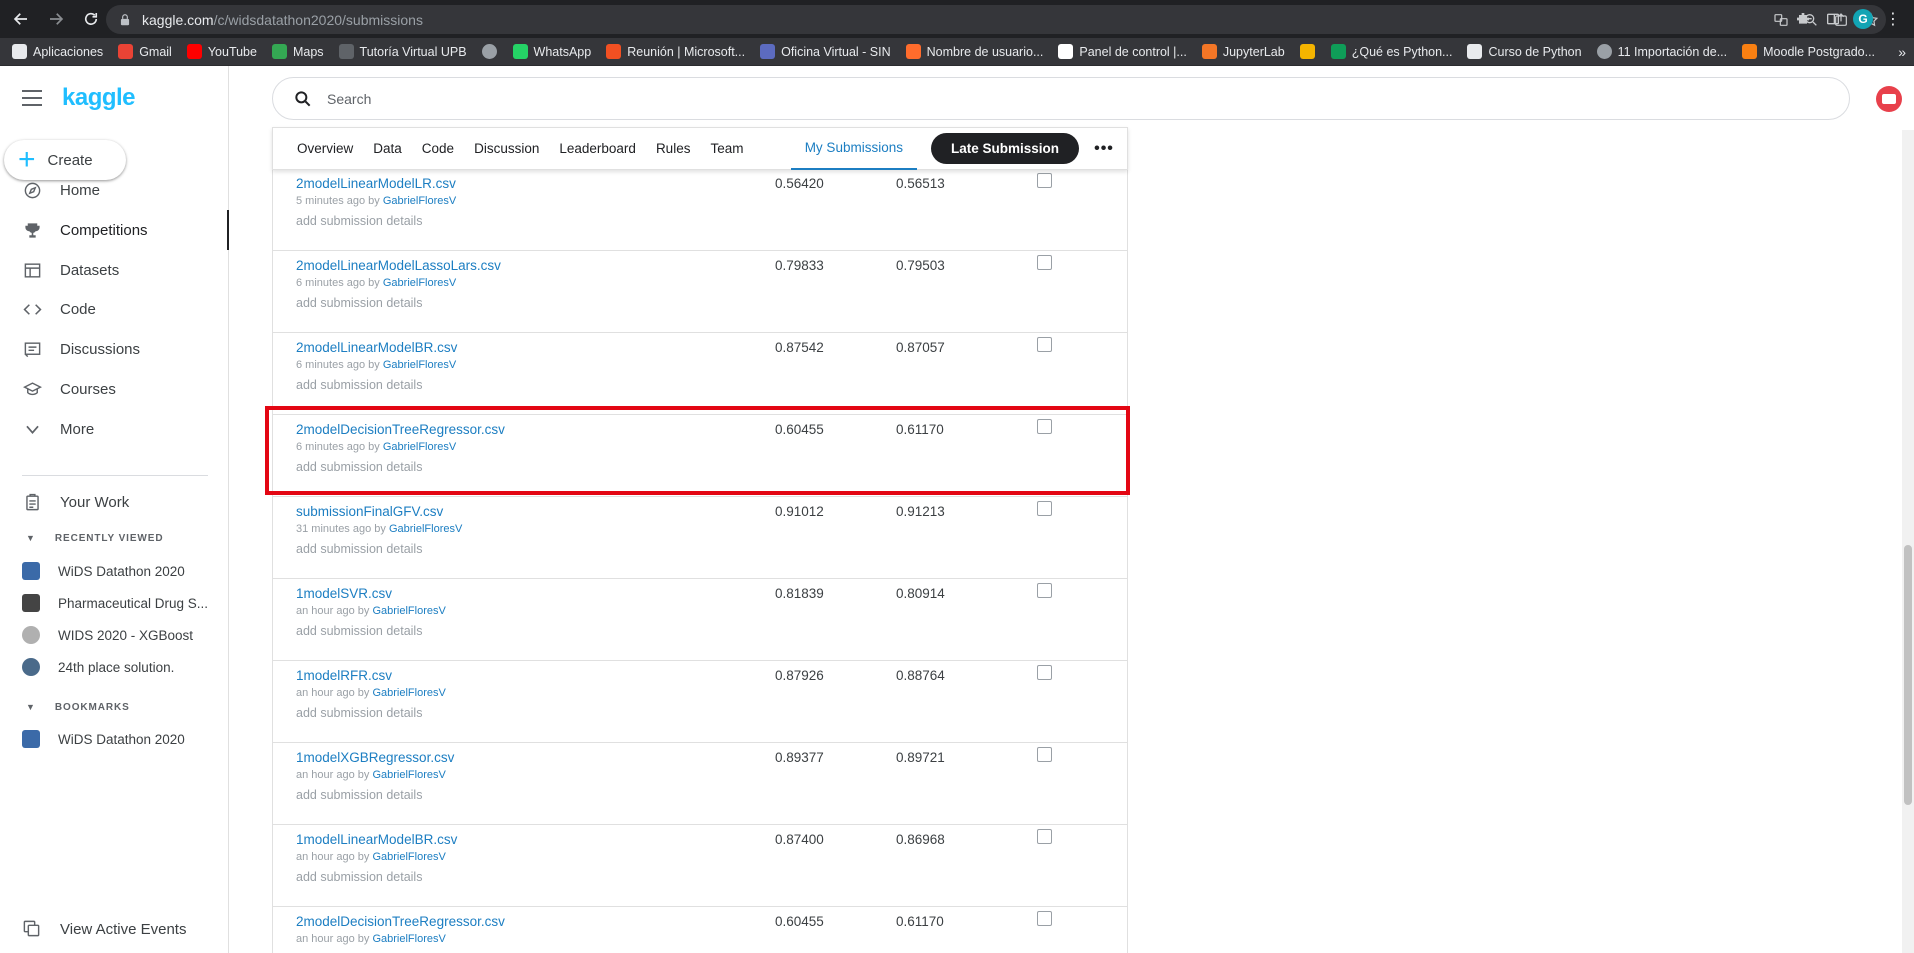 This screenshot has height=953, width=1914. Describe the element at coordinates (438, 148) in the screenshot. I see `tab-code: Code` at that location.